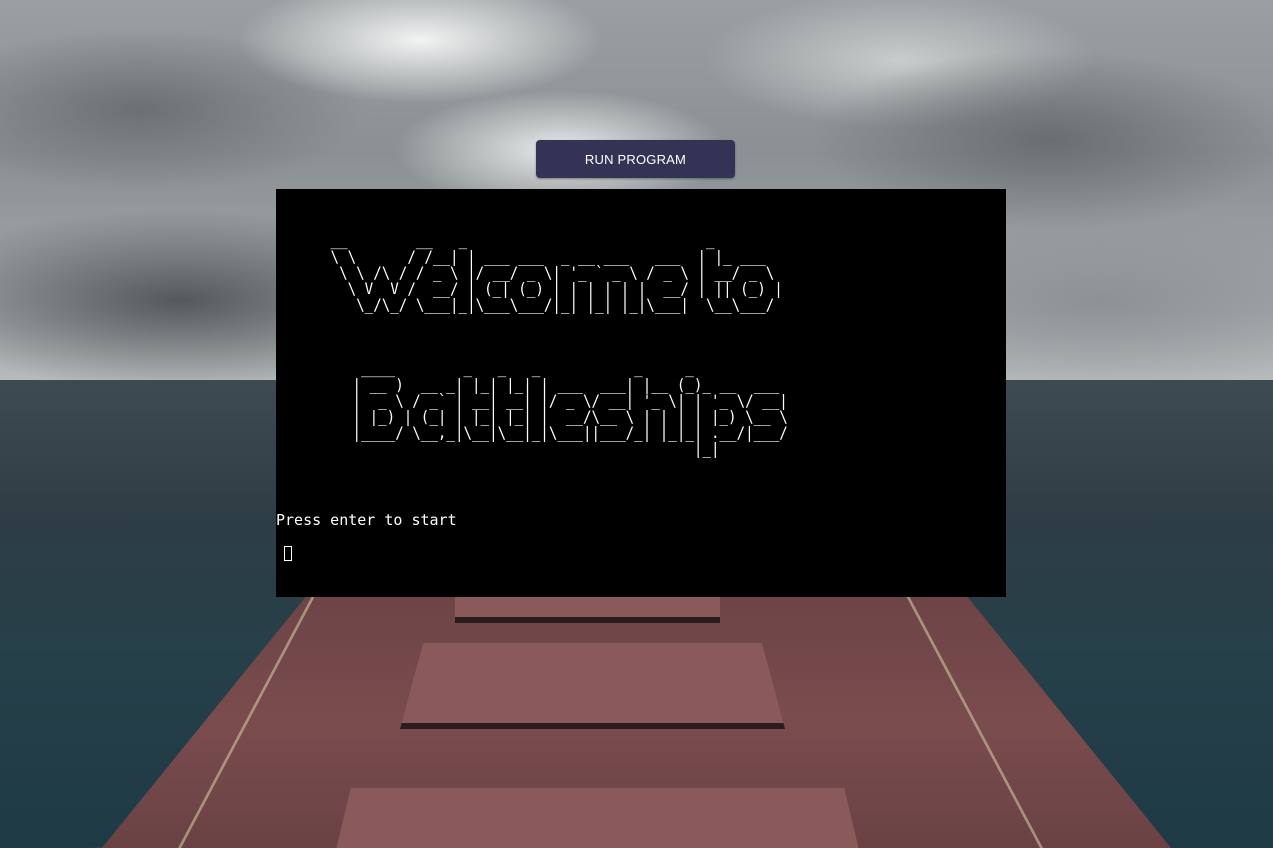  I want to click on run-program-button: RUN PROGRAM, so click(635, 159).